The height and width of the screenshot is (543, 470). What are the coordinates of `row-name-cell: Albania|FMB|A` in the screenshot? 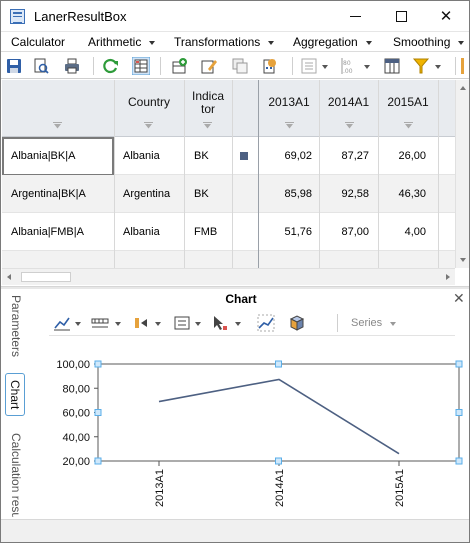 It's located at (61, 232).